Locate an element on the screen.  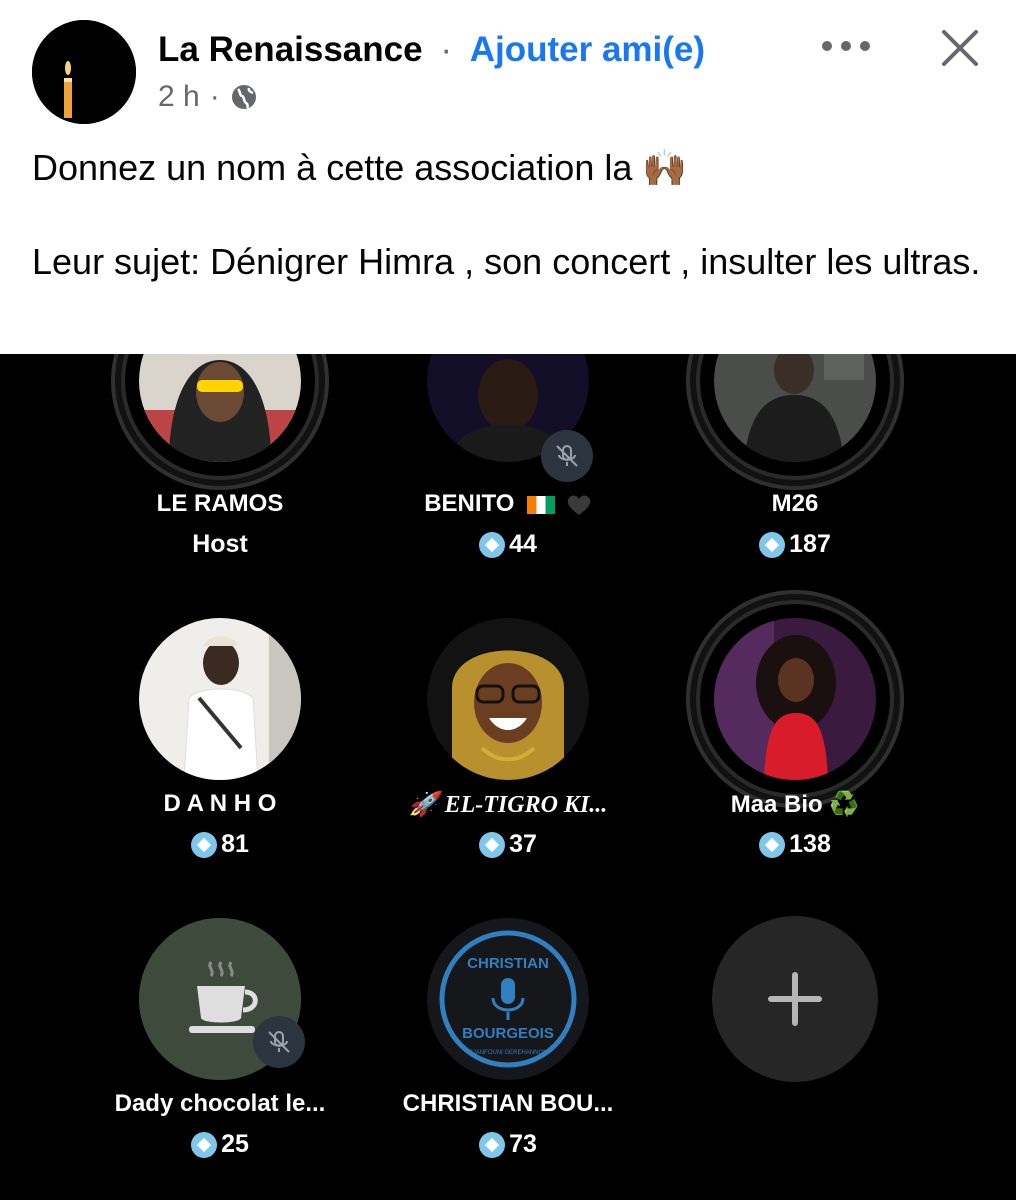
black-heart-icon is located at coordinates (579, 505).